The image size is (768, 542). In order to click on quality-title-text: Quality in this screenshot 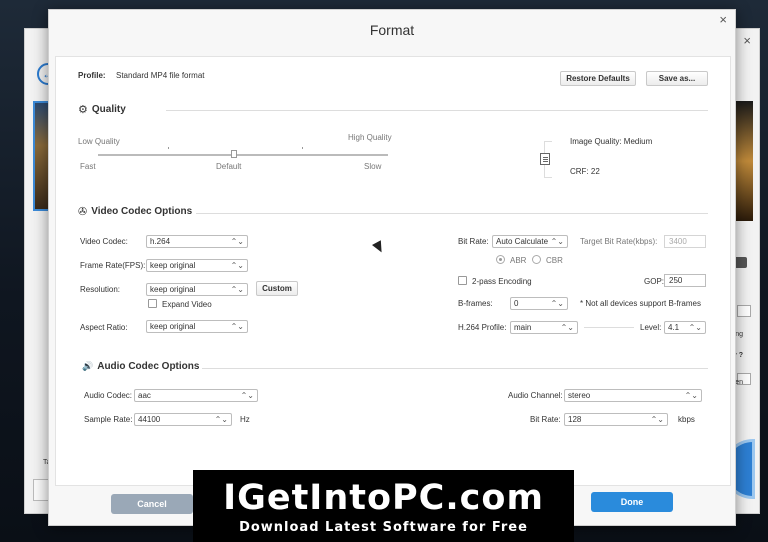, I will do `click(108, 109)`.